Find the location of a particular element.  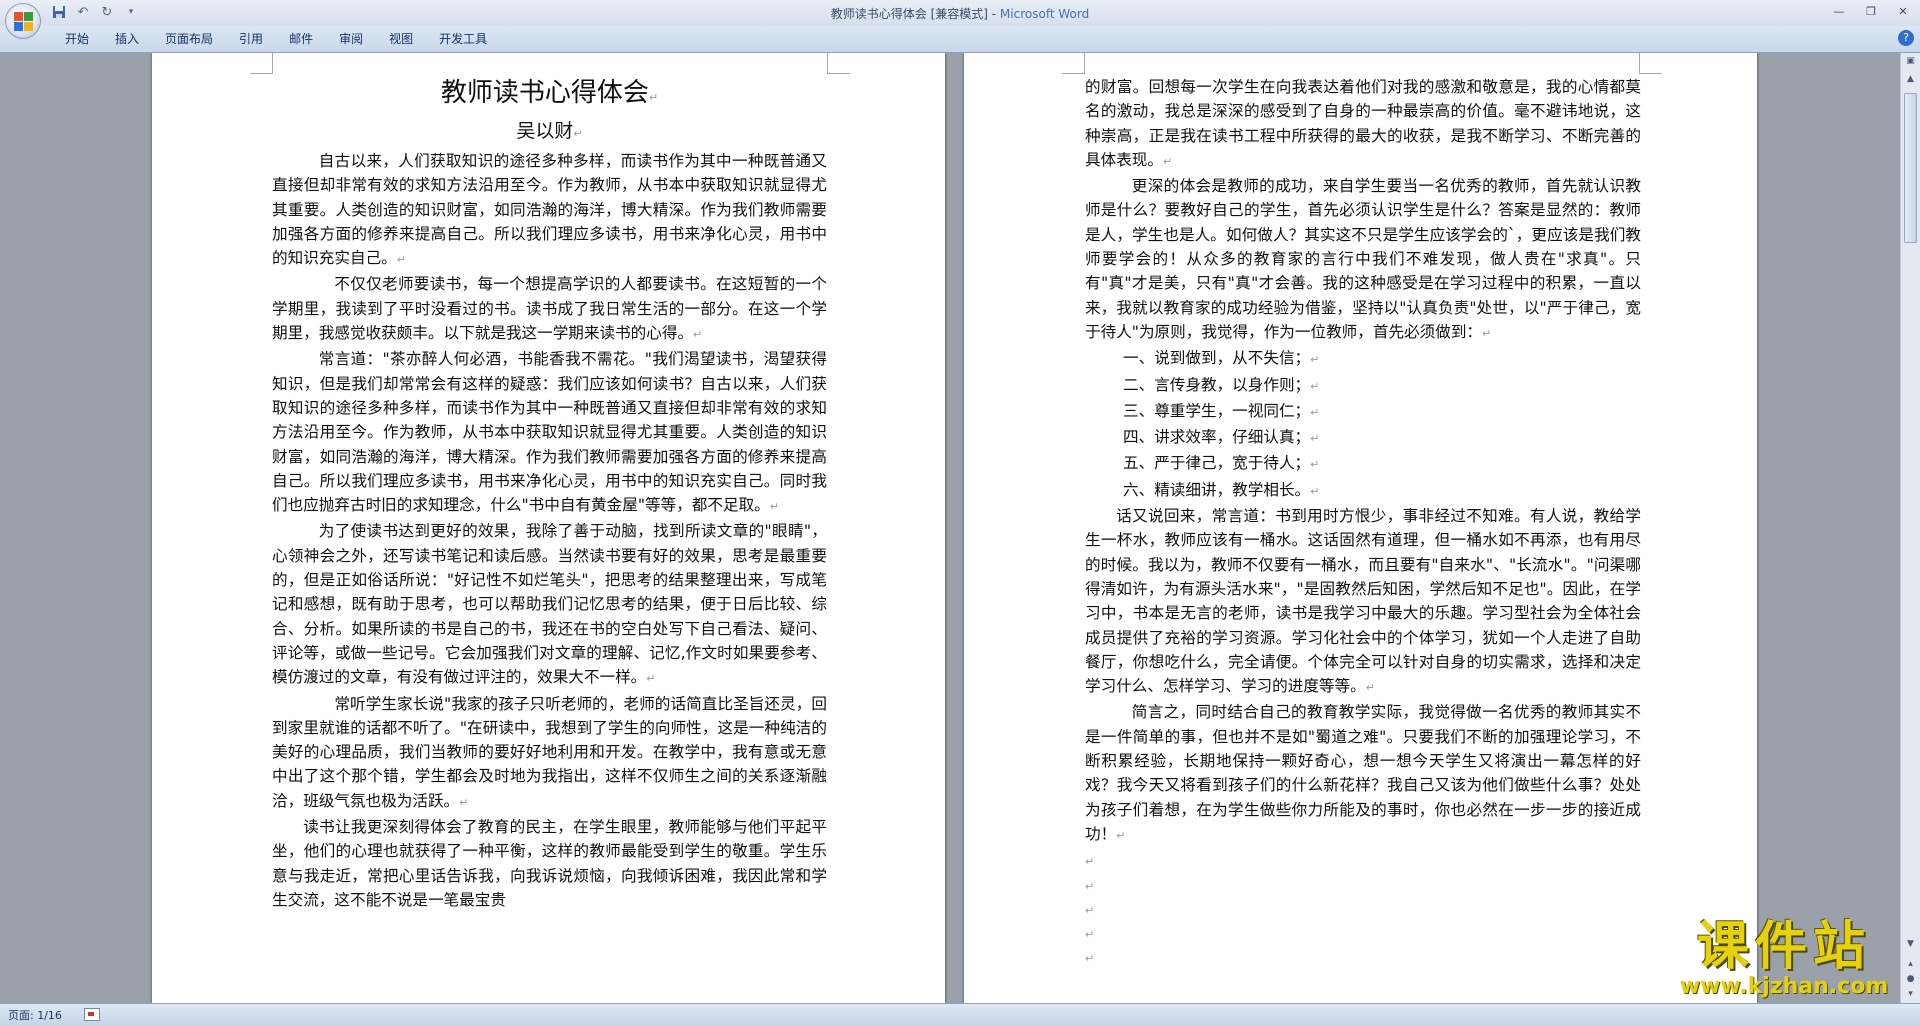

watermark-text: 课件站 is located at coordinates (1783, 947).